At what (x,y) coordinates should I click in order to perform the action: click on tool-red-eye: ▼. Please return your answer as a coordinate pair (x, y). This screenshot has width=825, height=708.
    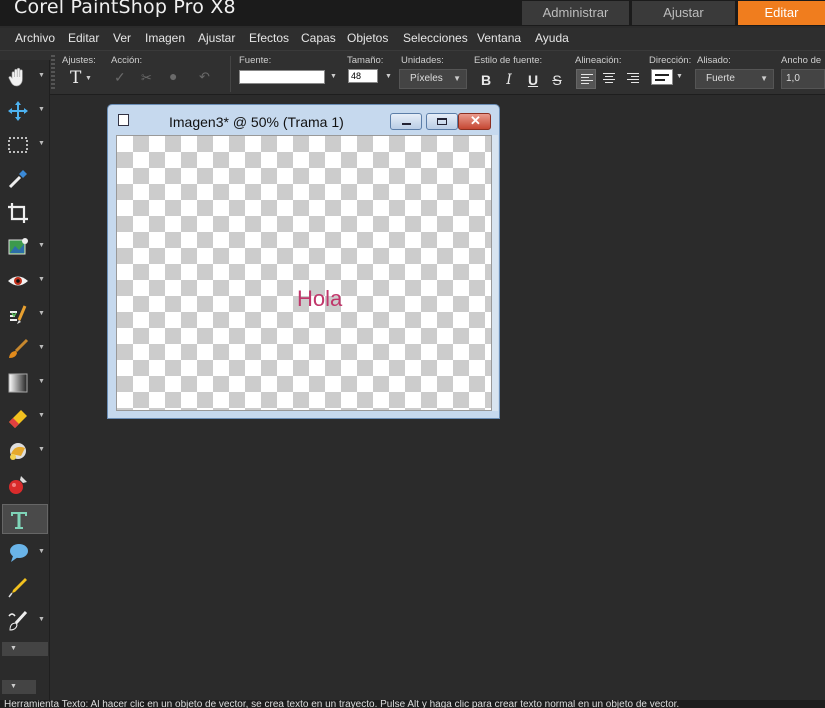
    Looking at the image, I should click on (25, 281).